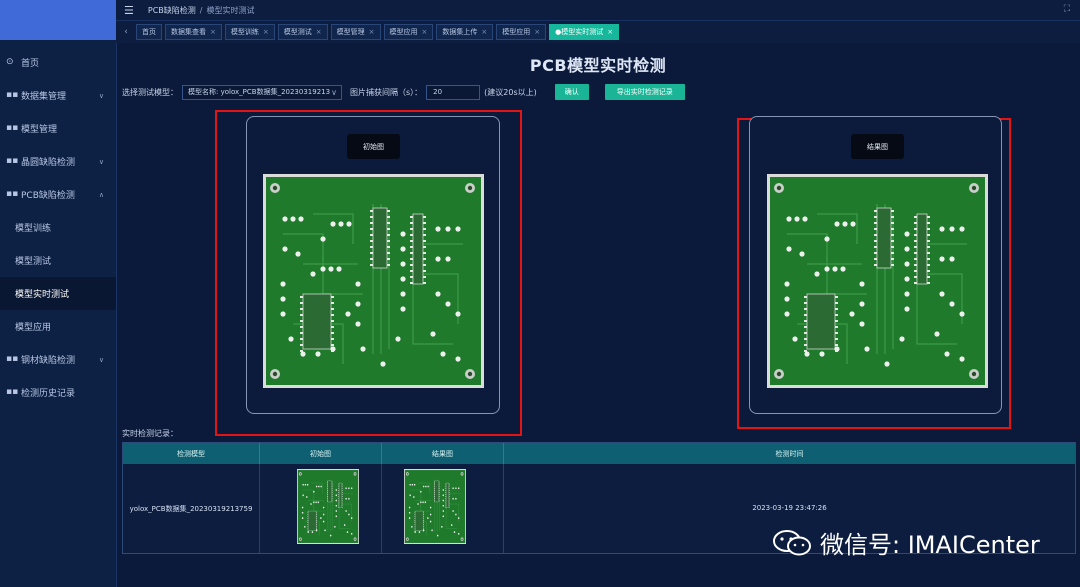 Image resolution: width=1080 pixels, height=587 pixels. What do you see at coordinates (373, 281) in the screenshot?
I see `original-pcb-image` at bounding box center [373, 281].